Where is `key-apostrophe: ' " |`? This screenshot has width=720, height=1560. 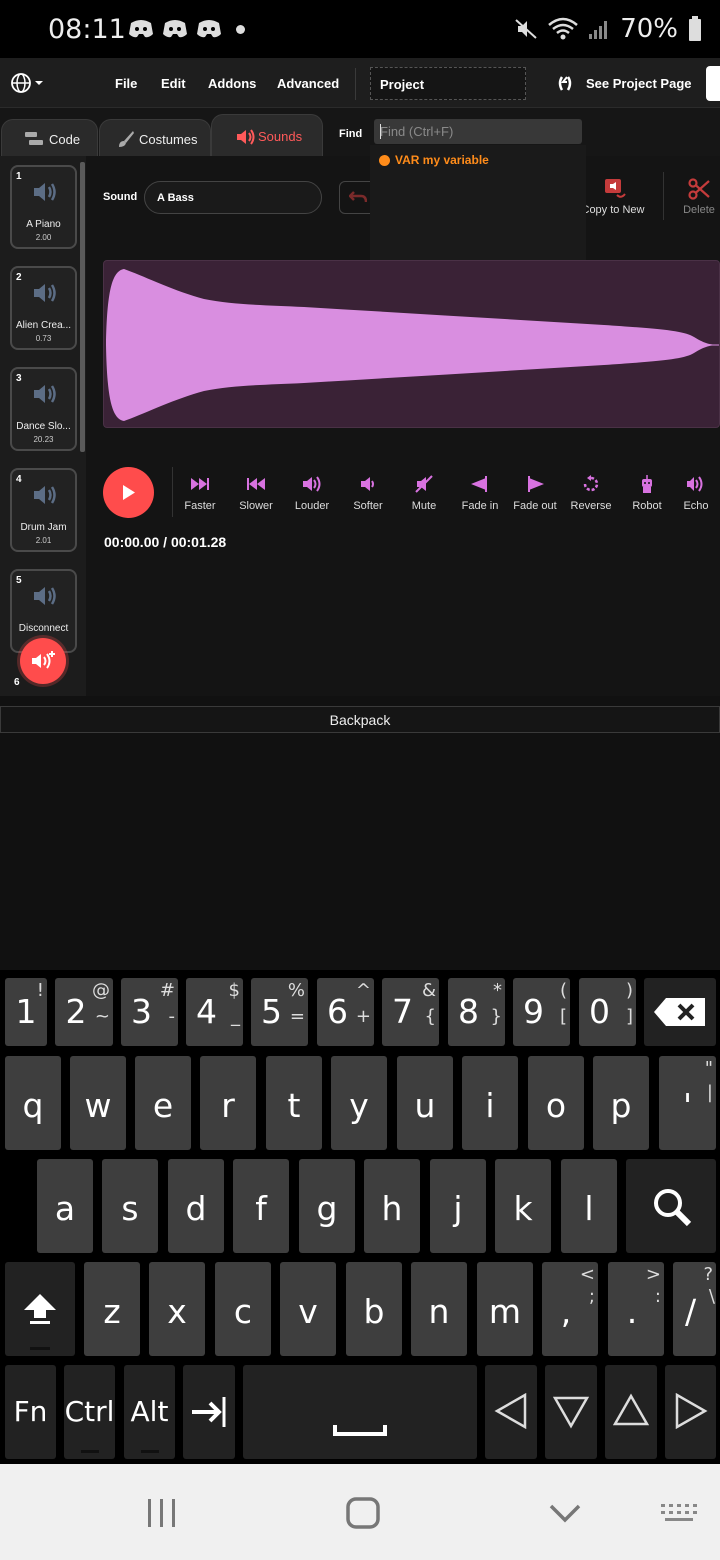 key-apostrophe: ' " | is located at coordinates (687, 1103).